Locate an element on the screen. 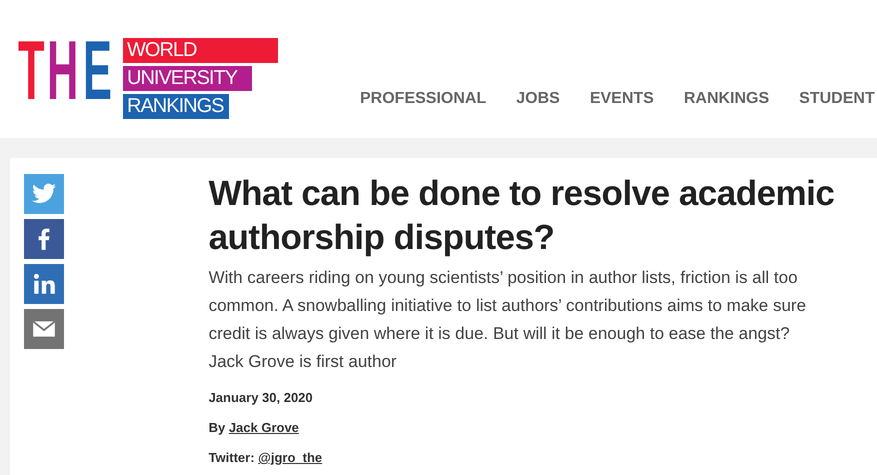  logo-letter: T is located at coordinates (31, 72).